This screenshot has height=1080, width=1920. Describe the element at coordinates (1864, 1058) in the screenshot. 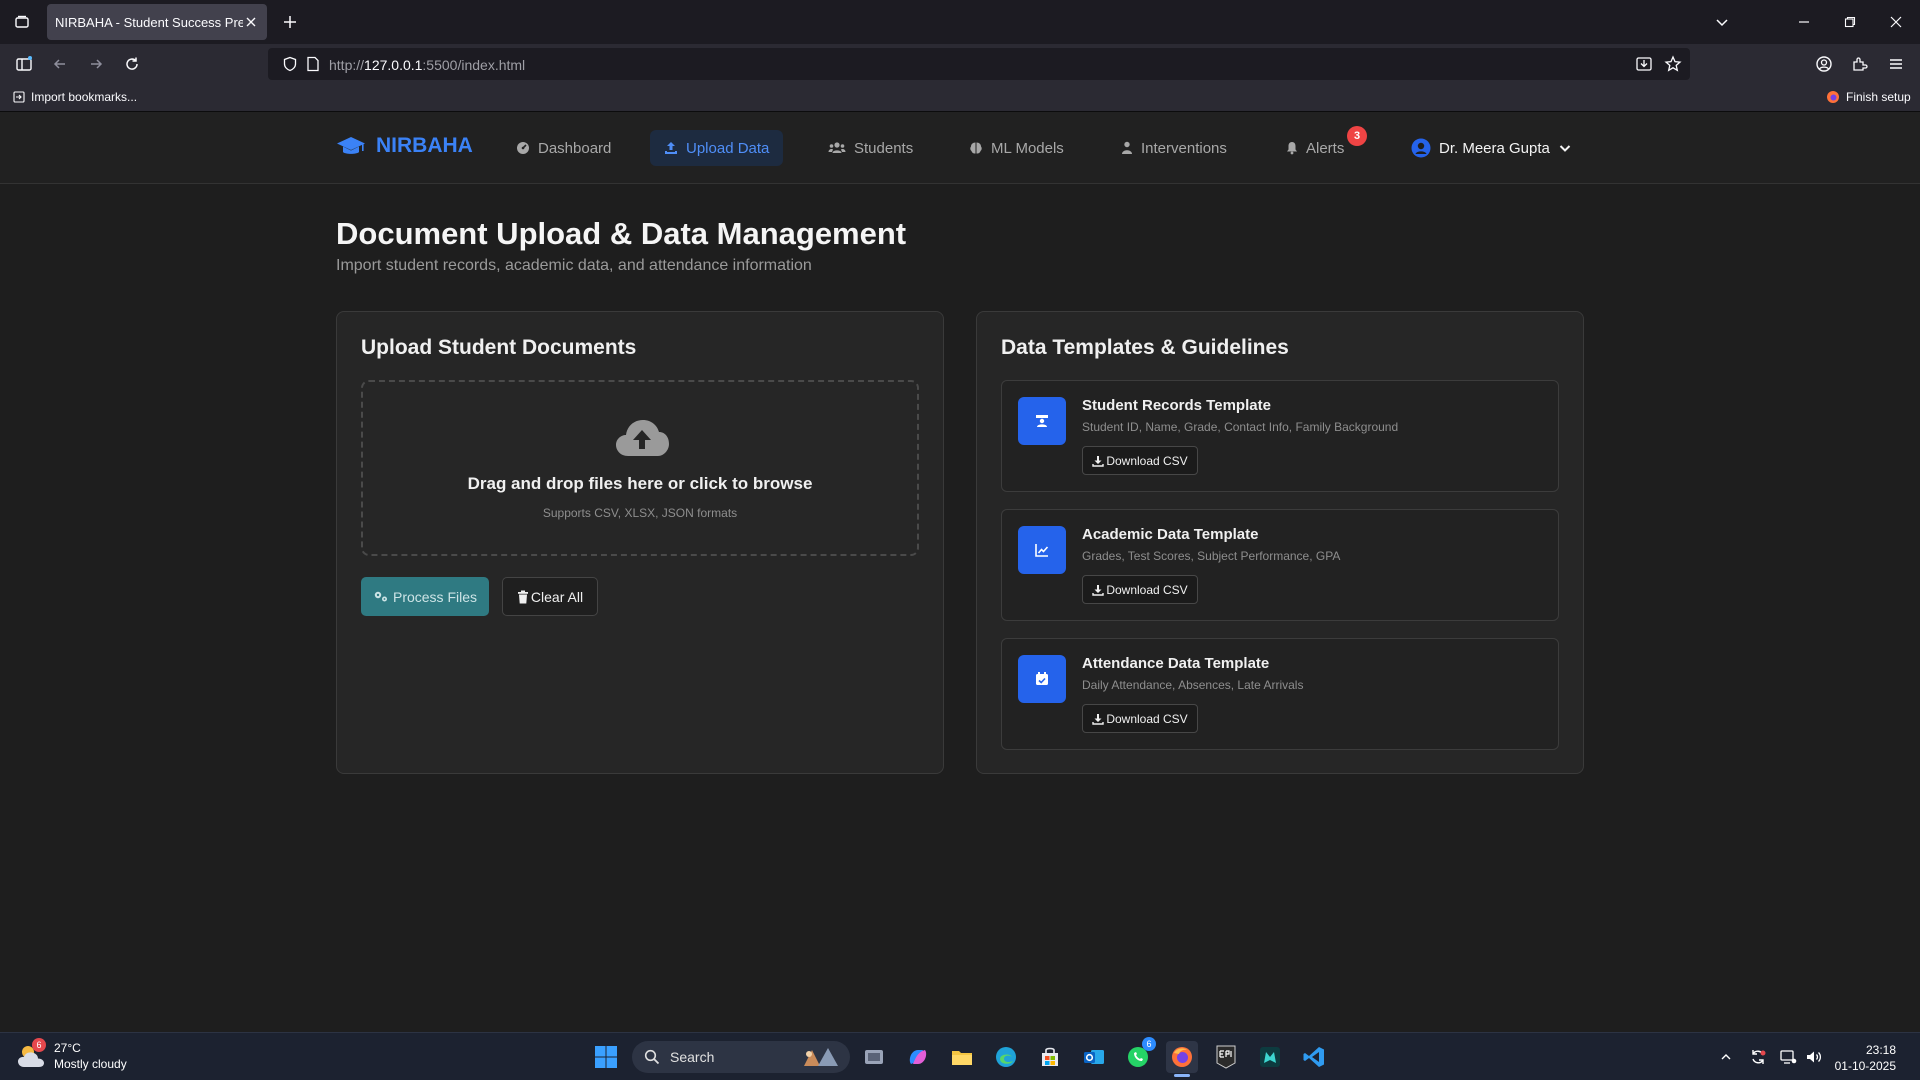

I see `system-clock: 23:18 01-10-2025` at that location.